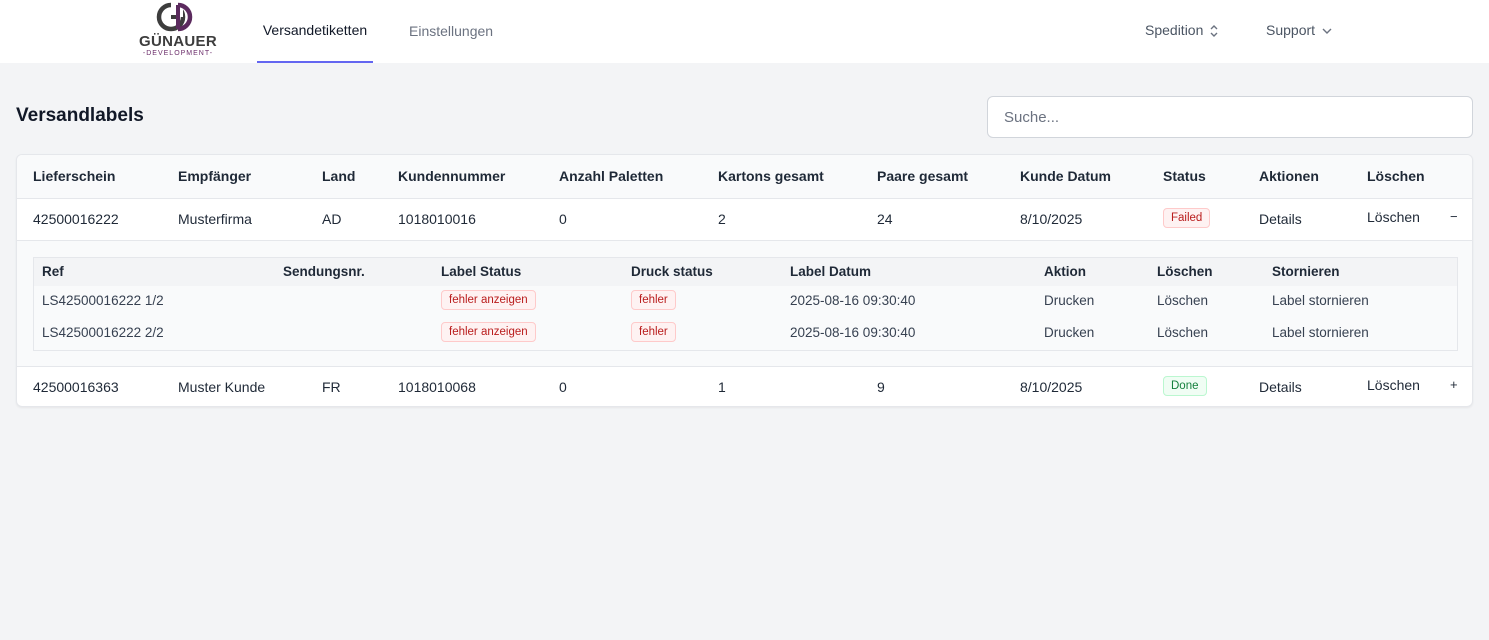  Describe the element at coordinates (881, 387) in the screenshot. I see `cell-paare-gesamt: 9` at that location.